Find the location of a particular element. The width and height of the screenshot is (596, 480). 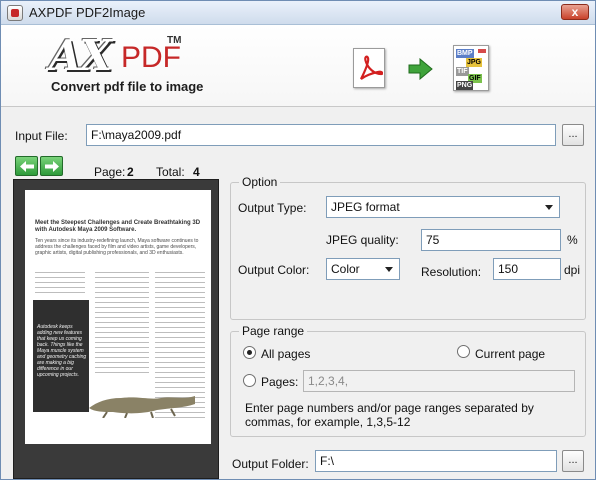

output-folder-label: Output Folder: is located at coordinates (270, 464).